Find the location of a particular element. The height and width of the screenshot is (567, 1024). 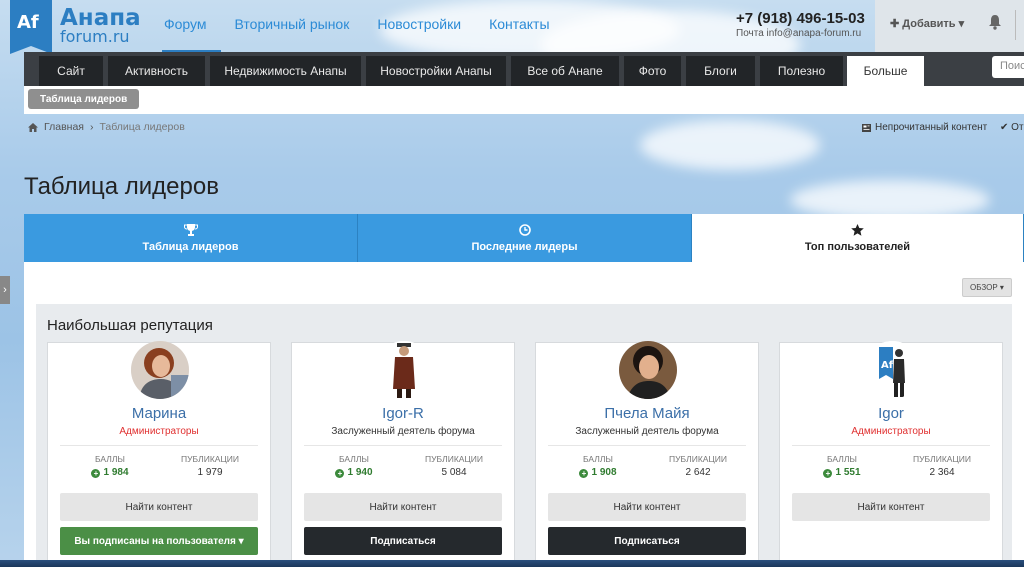

logo-mark: Af is located at coordinates (31, 27).